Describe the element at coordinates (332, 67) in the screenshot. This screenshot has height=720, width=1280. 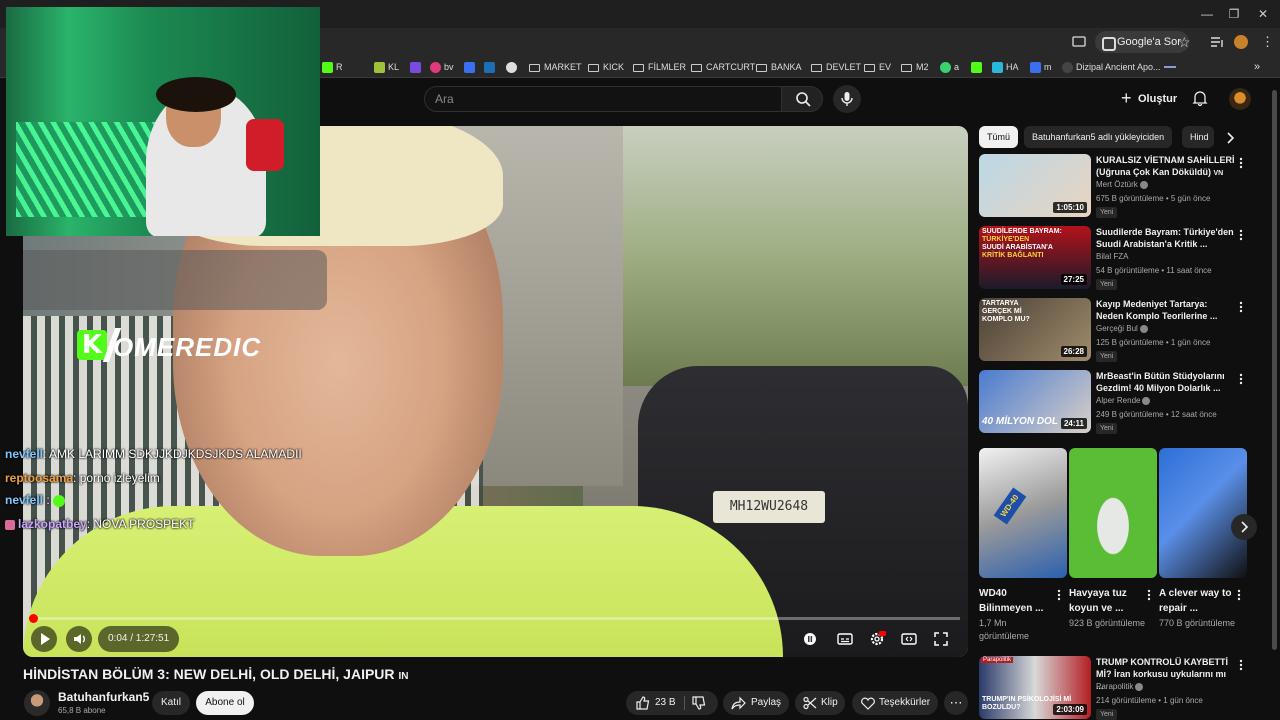
I see `bookmark-item: R` at that location.